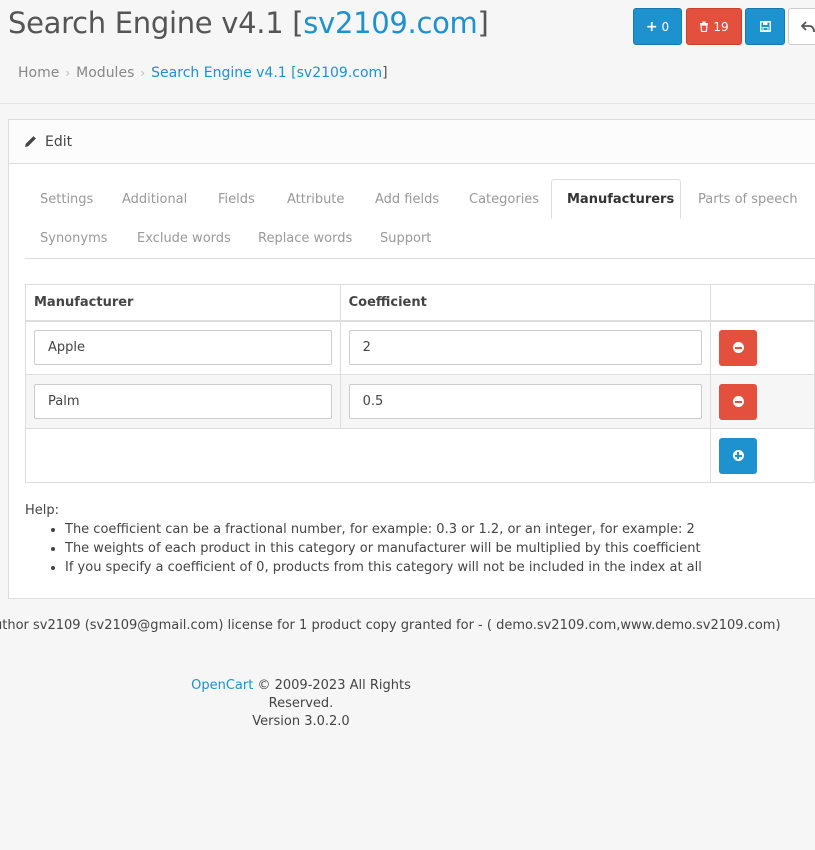  What do you see at coordinates (704, 26) in the screenshot?
I see `trash-icon` at bounding box center [704, 26].